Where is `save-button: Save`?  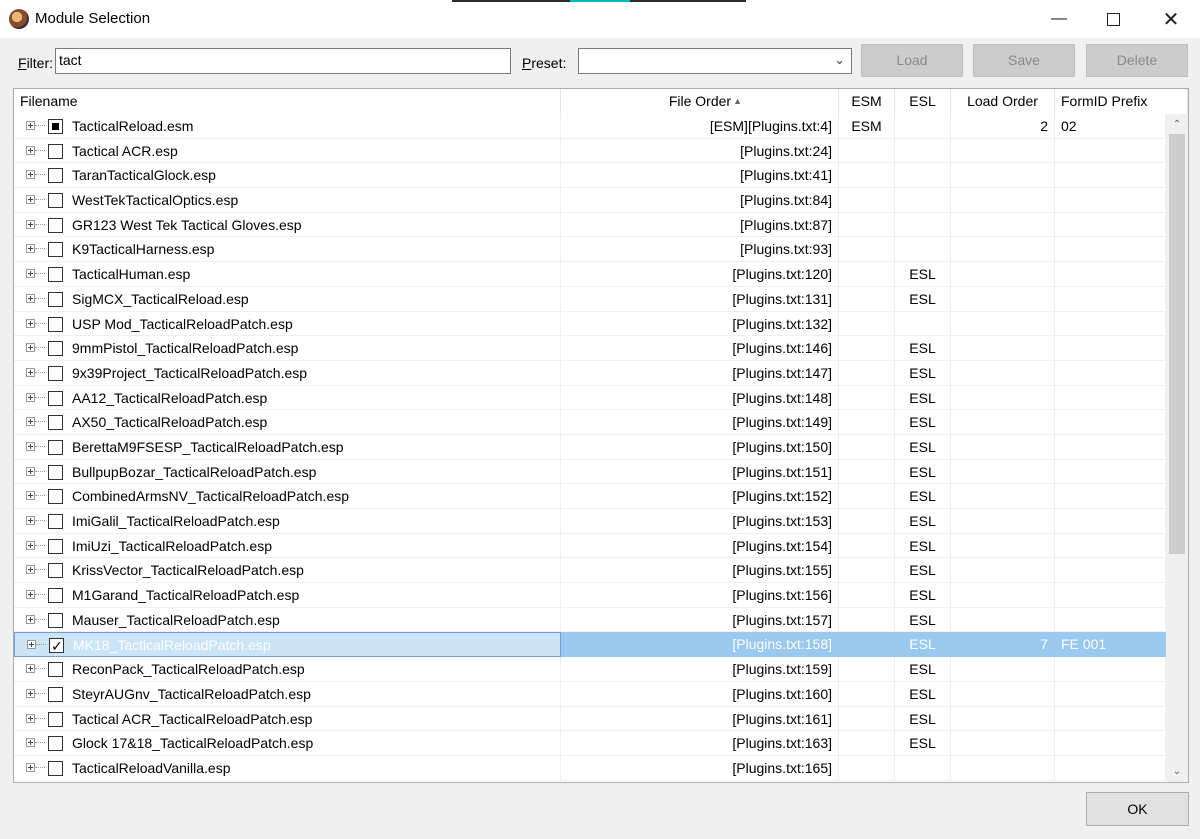
save-button: Save is located at coordinates (1024, 60).